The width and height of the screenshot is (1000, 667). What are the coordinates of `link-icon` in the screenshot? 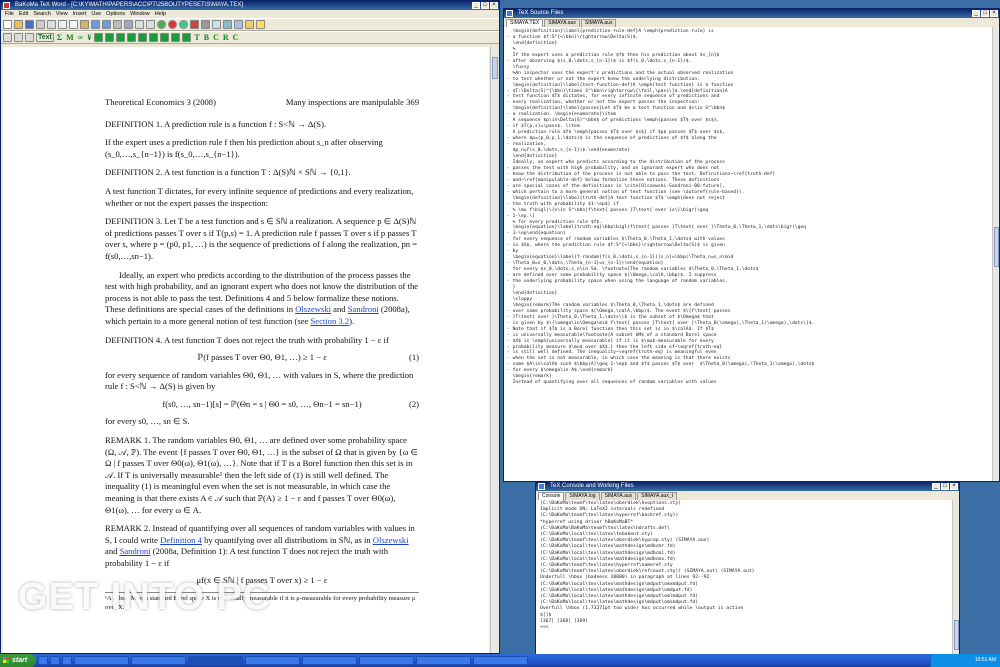 It's located at (238, 24).